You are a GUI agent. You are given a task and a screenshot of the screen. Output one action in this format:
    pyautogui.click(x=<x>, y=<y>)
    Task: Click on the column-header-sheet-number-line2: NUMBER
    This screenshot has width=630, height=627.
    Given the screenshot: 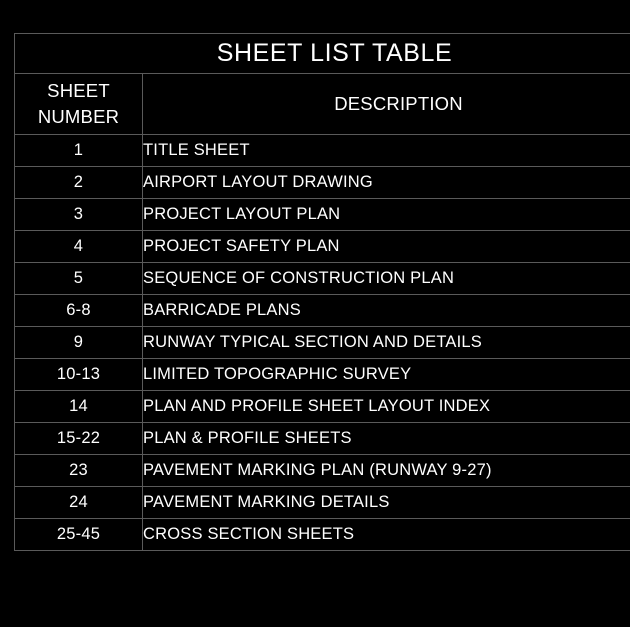 What is the action you would take?
    pyautogui.click(x=78, y=116)
    